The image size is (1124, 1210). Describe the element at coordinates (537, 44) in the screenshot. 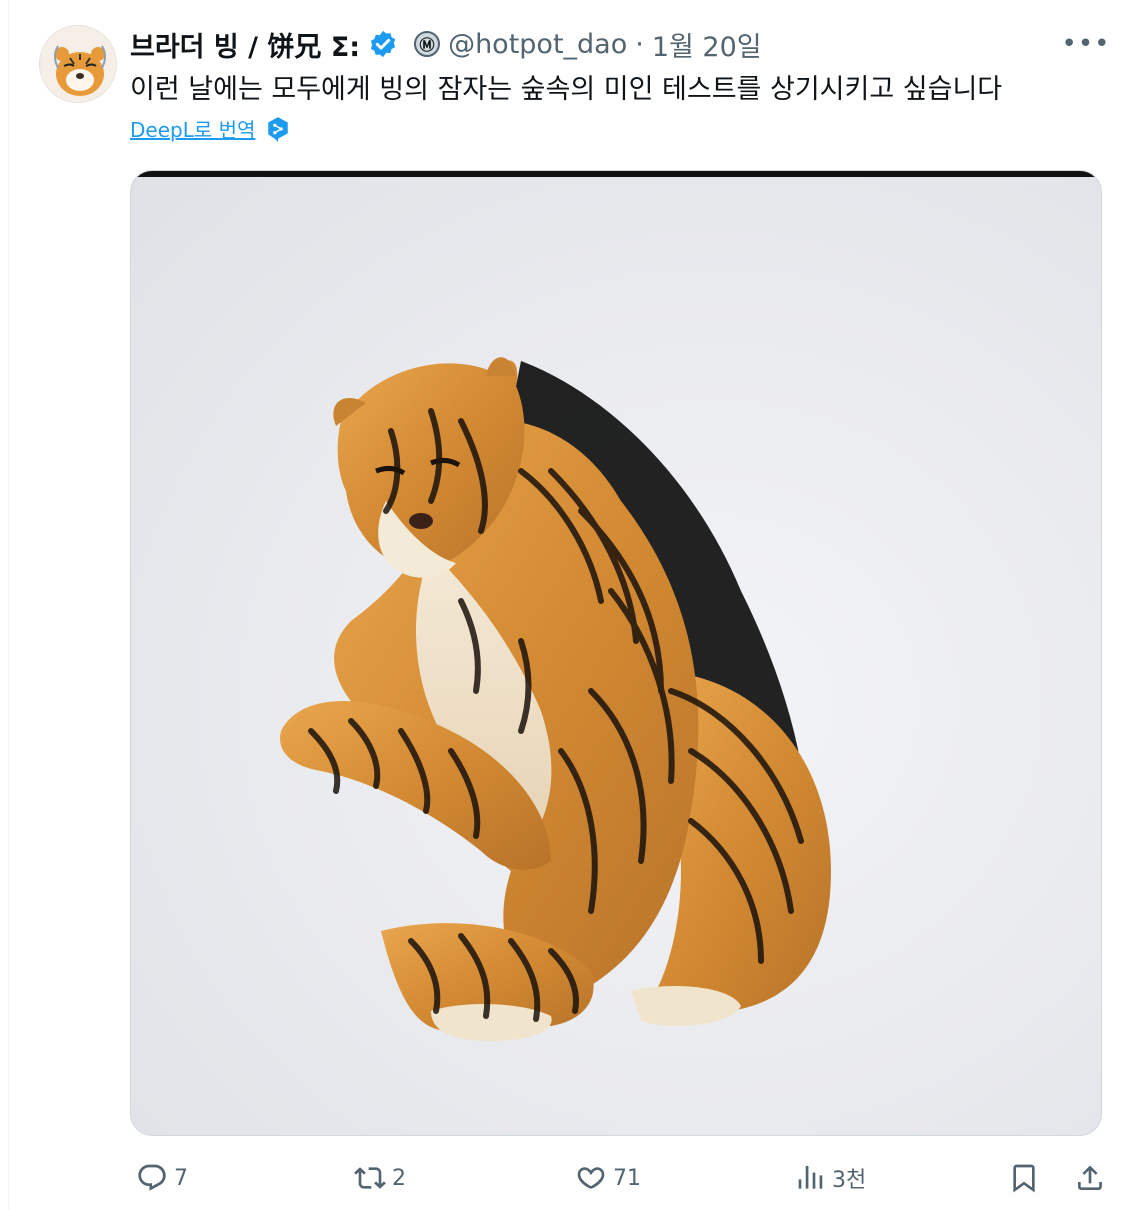

I see `user-handle: @hotpot_dao` at that location.